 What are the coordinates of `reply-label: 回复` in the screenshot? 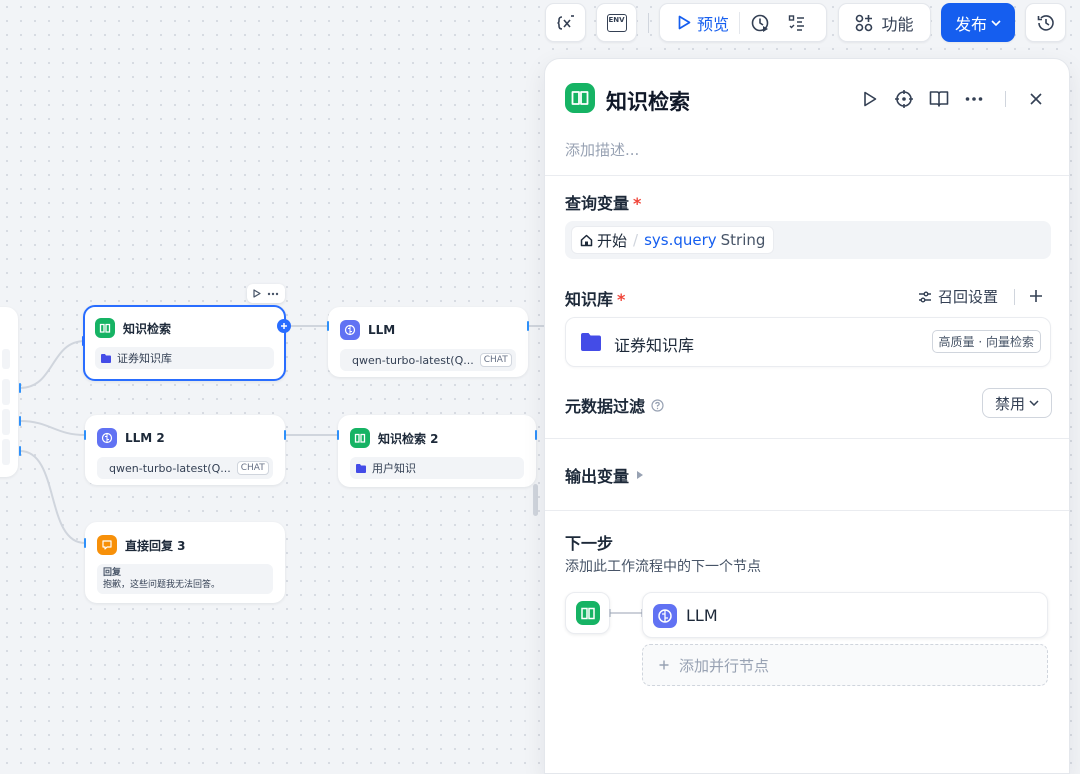 It's located at (112, 573).